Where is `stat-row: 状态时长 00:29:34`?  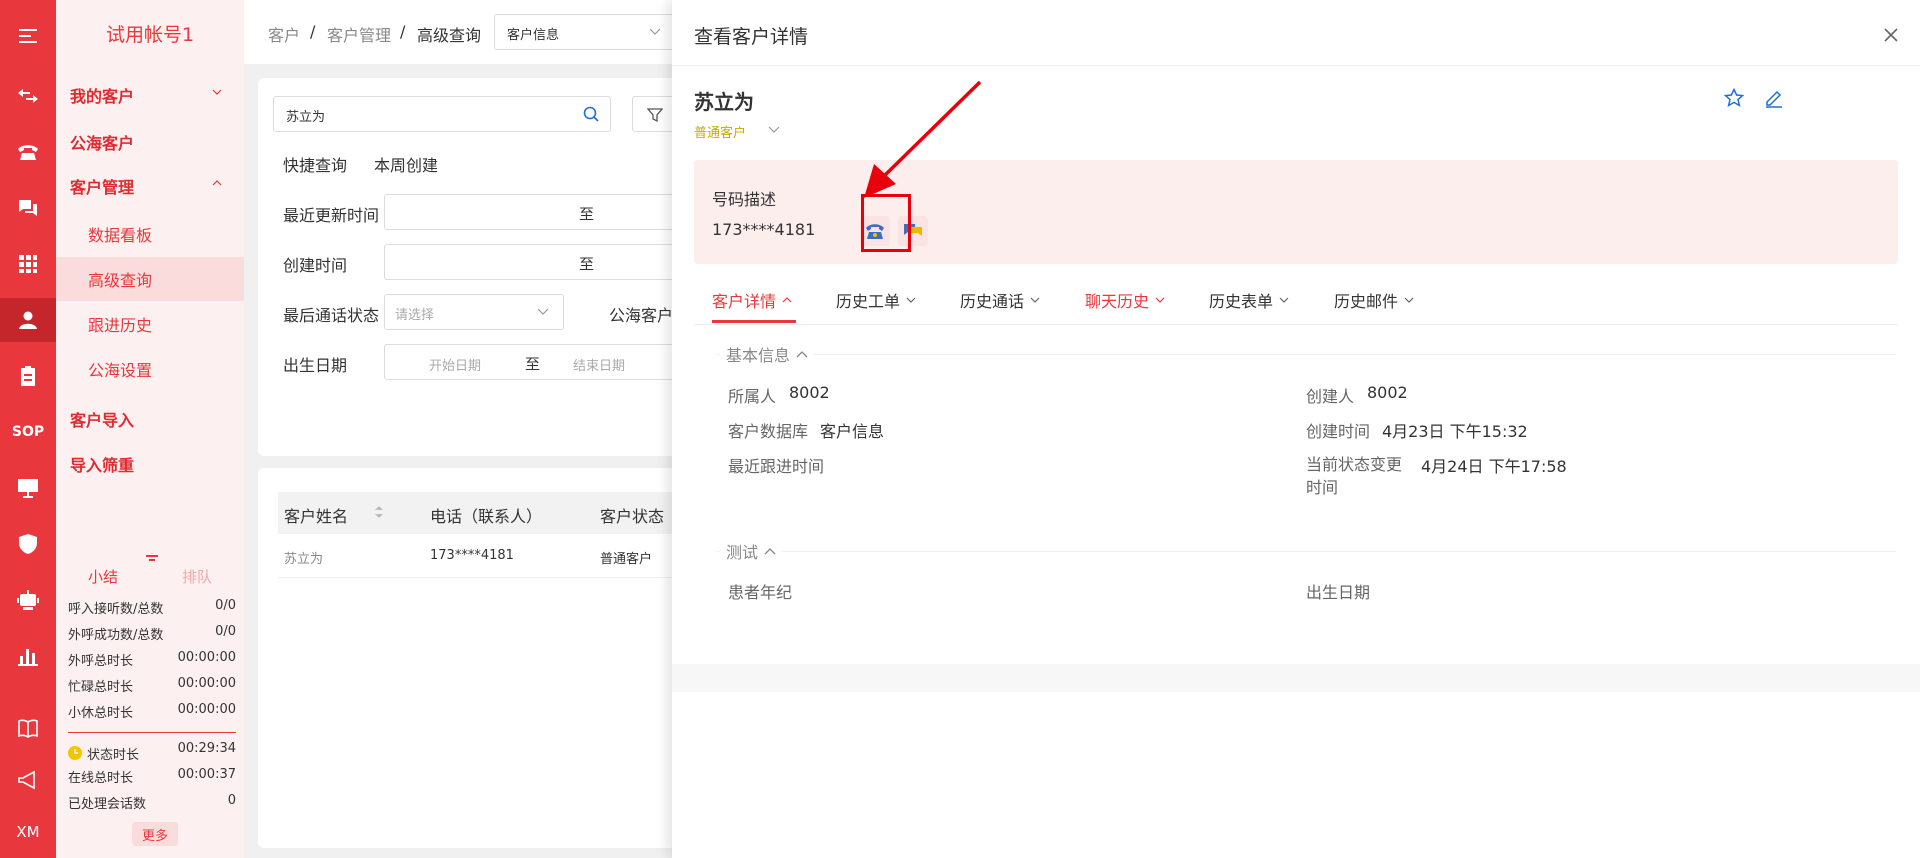 stat-row: 状态时长 00:29:34 is located at coordinates (152, 753).